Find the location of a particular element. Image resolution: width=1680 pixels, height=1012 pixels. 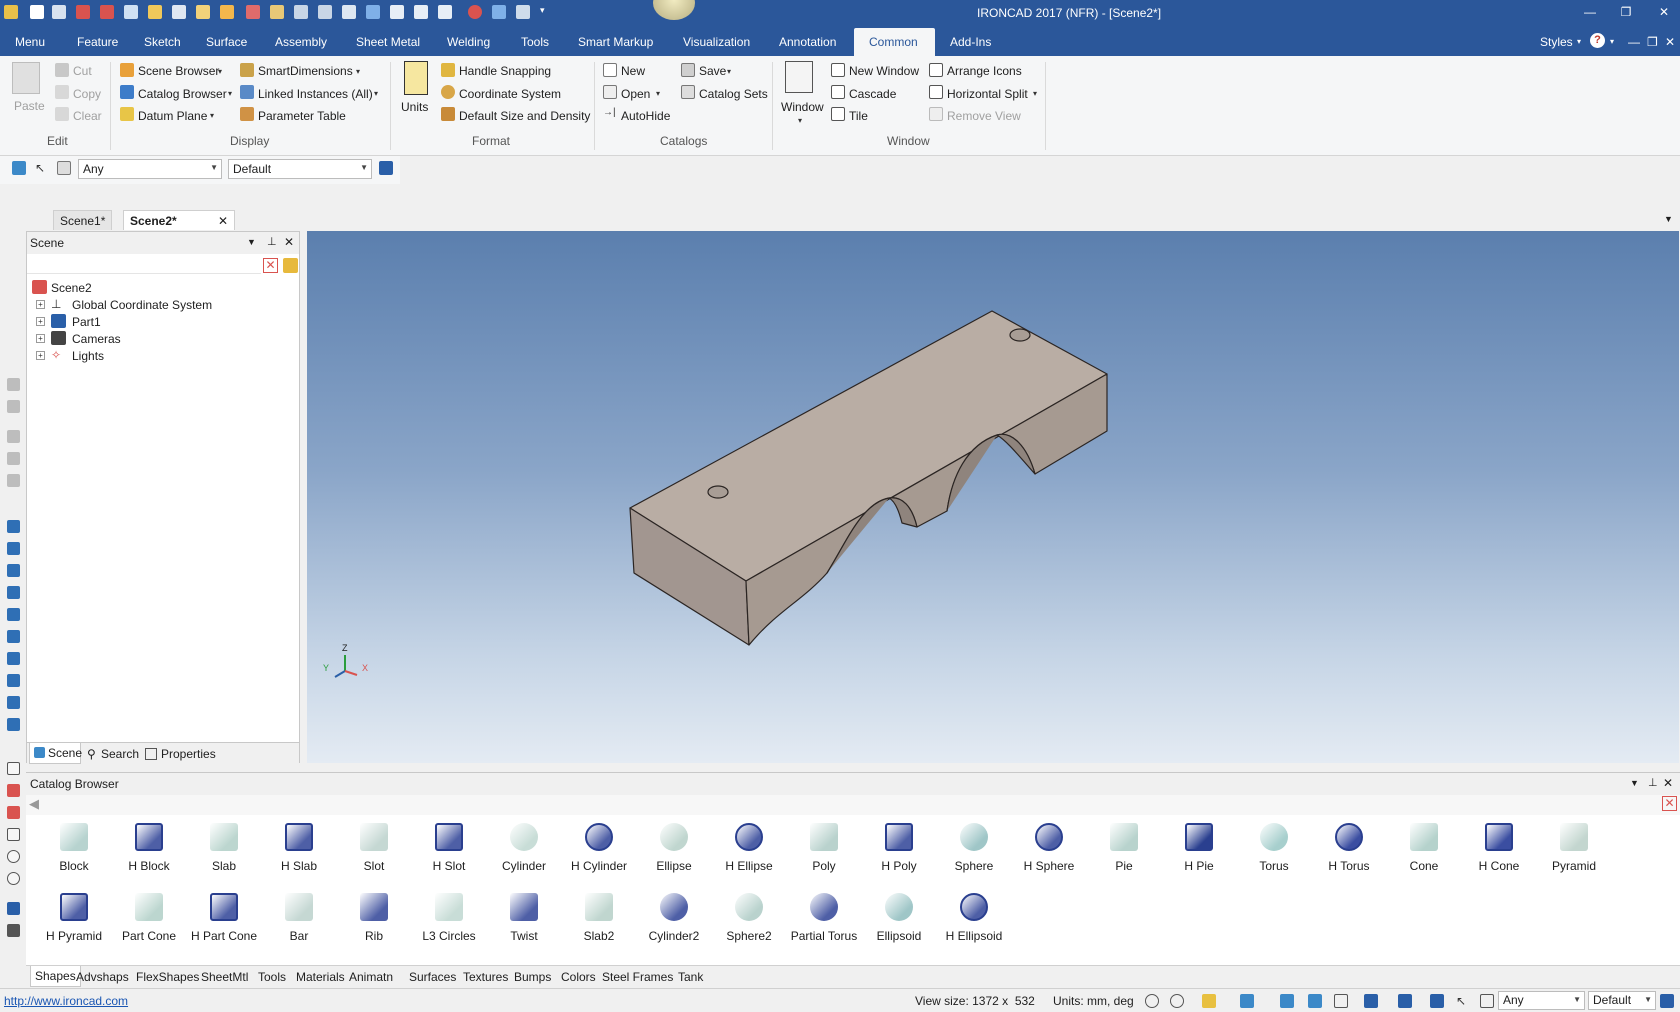

open-icon is located at coordinates (155, 12).